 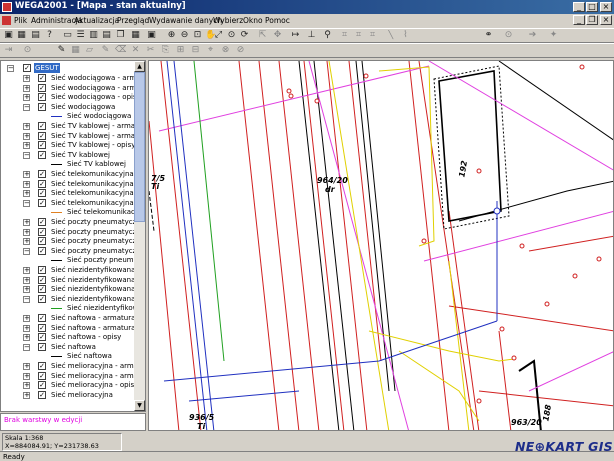 I want to click on layer-label: Sieć naftowa, so click(x=73, y=347).